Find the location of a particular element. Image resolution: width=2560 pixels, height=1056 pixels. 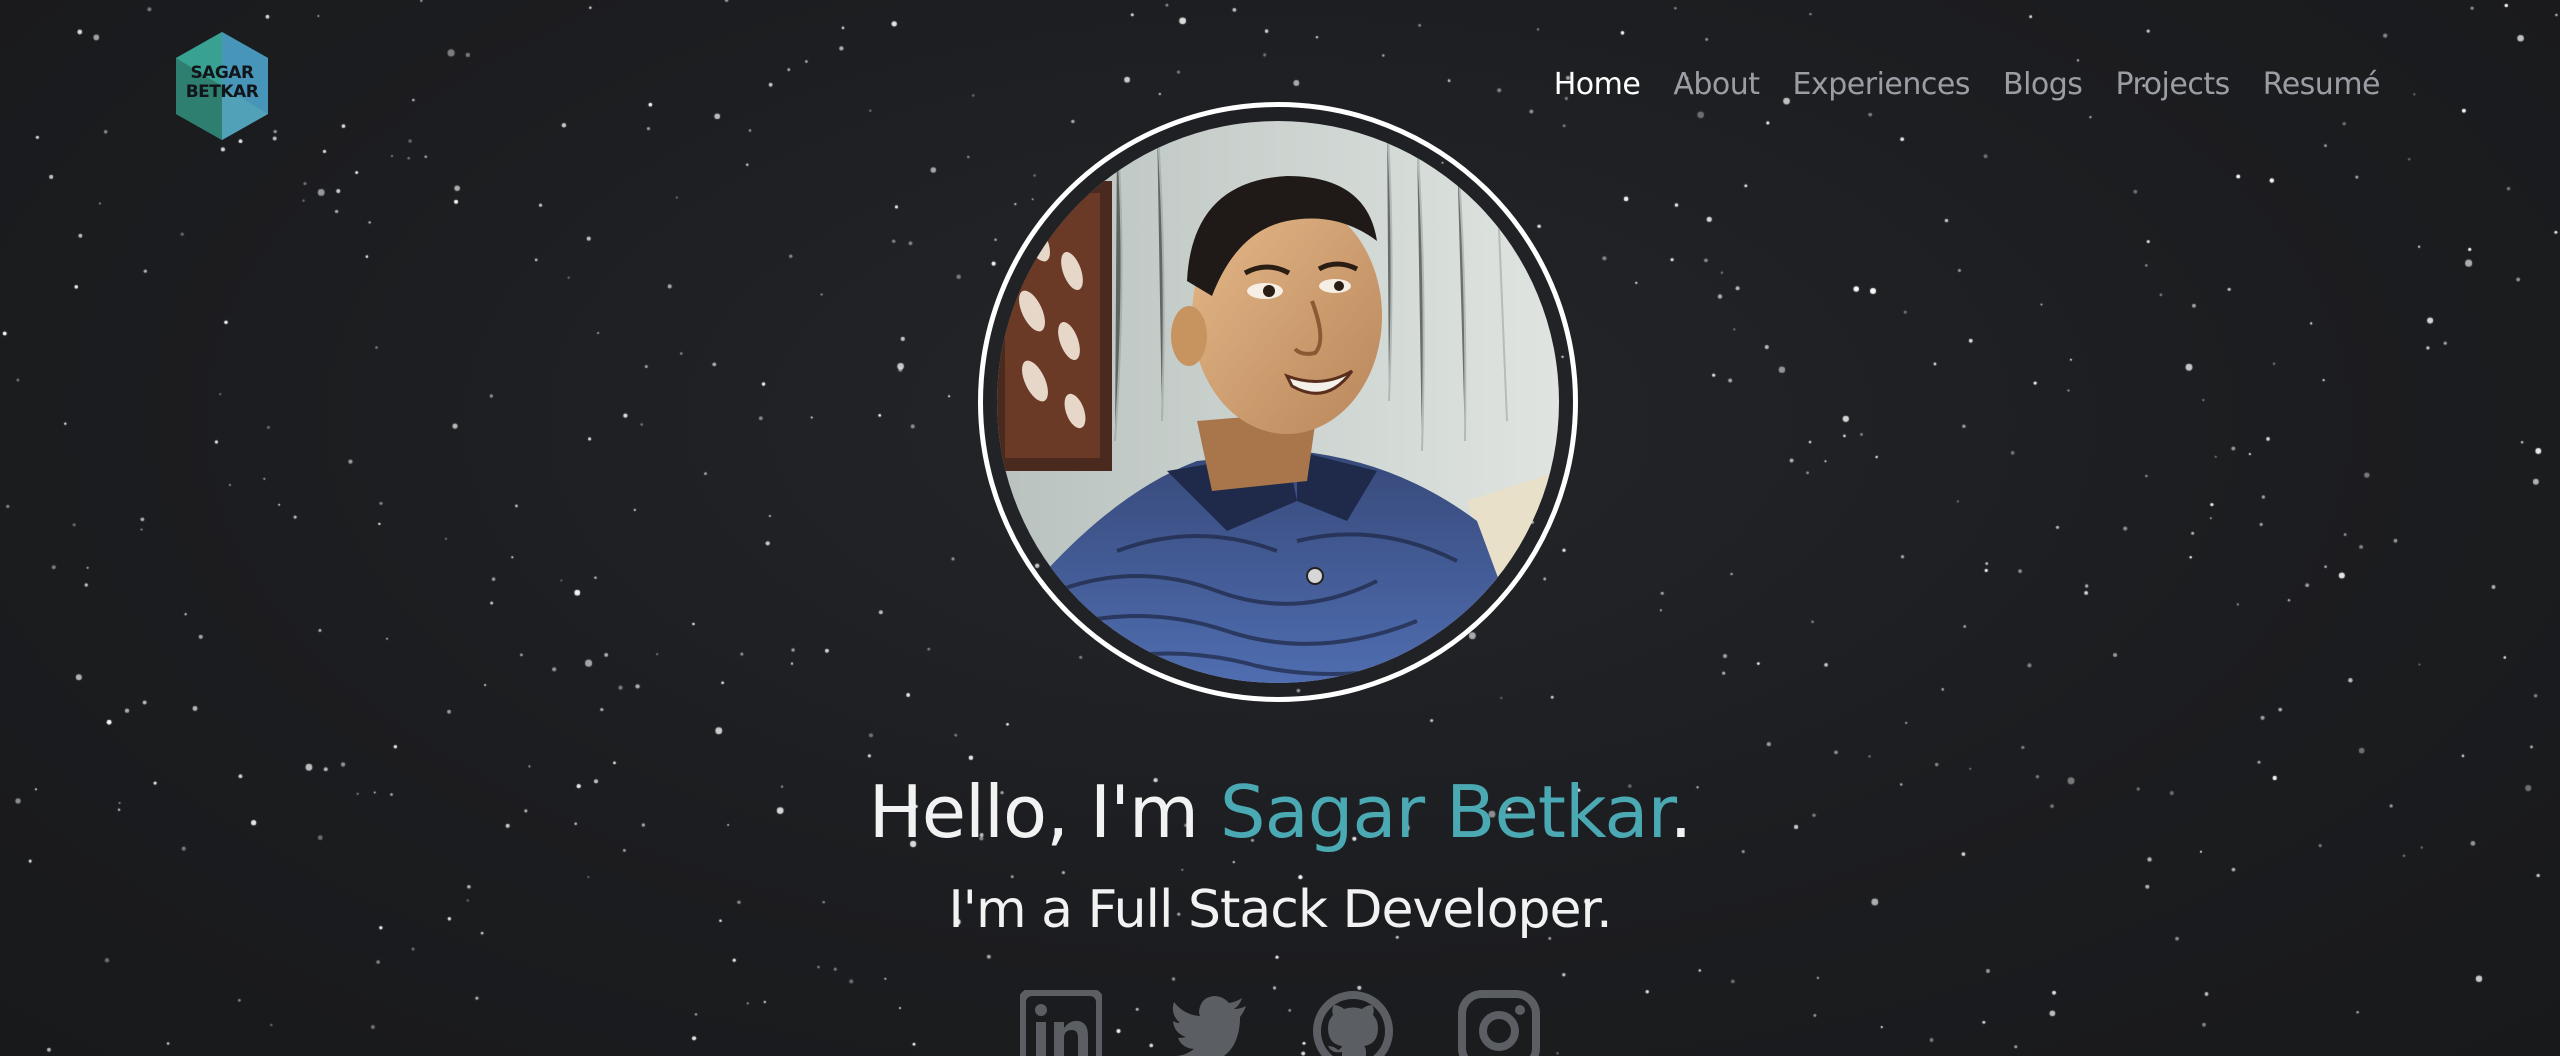

instagram-icon is located at coordinates (1499, 1023).